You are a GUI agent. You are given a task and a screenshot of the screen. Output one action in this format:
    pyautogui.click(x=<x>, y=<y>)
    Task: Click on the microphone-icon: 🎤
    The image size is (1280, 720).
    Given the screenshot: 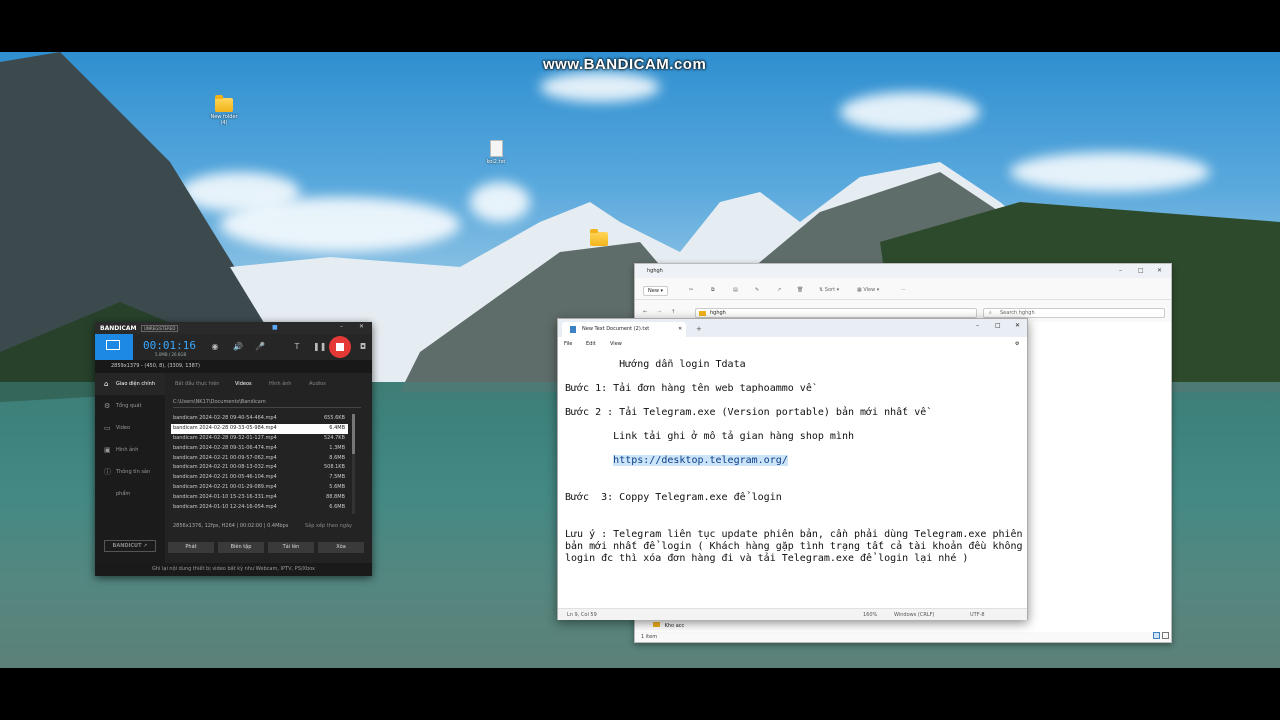 What is the action you would take?
    pyautogui.click(x=260, y=347)
    